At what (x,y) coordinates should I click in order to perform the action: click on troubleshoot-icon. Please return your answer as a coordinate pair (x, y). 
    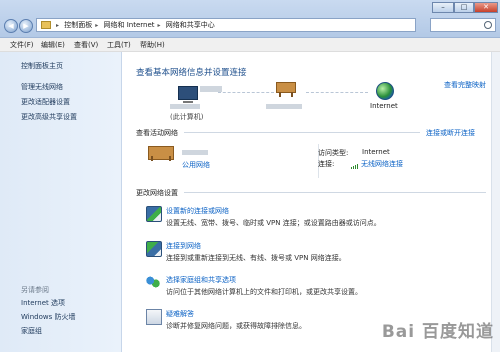
    Looking at the image, I should click on (154, 317).